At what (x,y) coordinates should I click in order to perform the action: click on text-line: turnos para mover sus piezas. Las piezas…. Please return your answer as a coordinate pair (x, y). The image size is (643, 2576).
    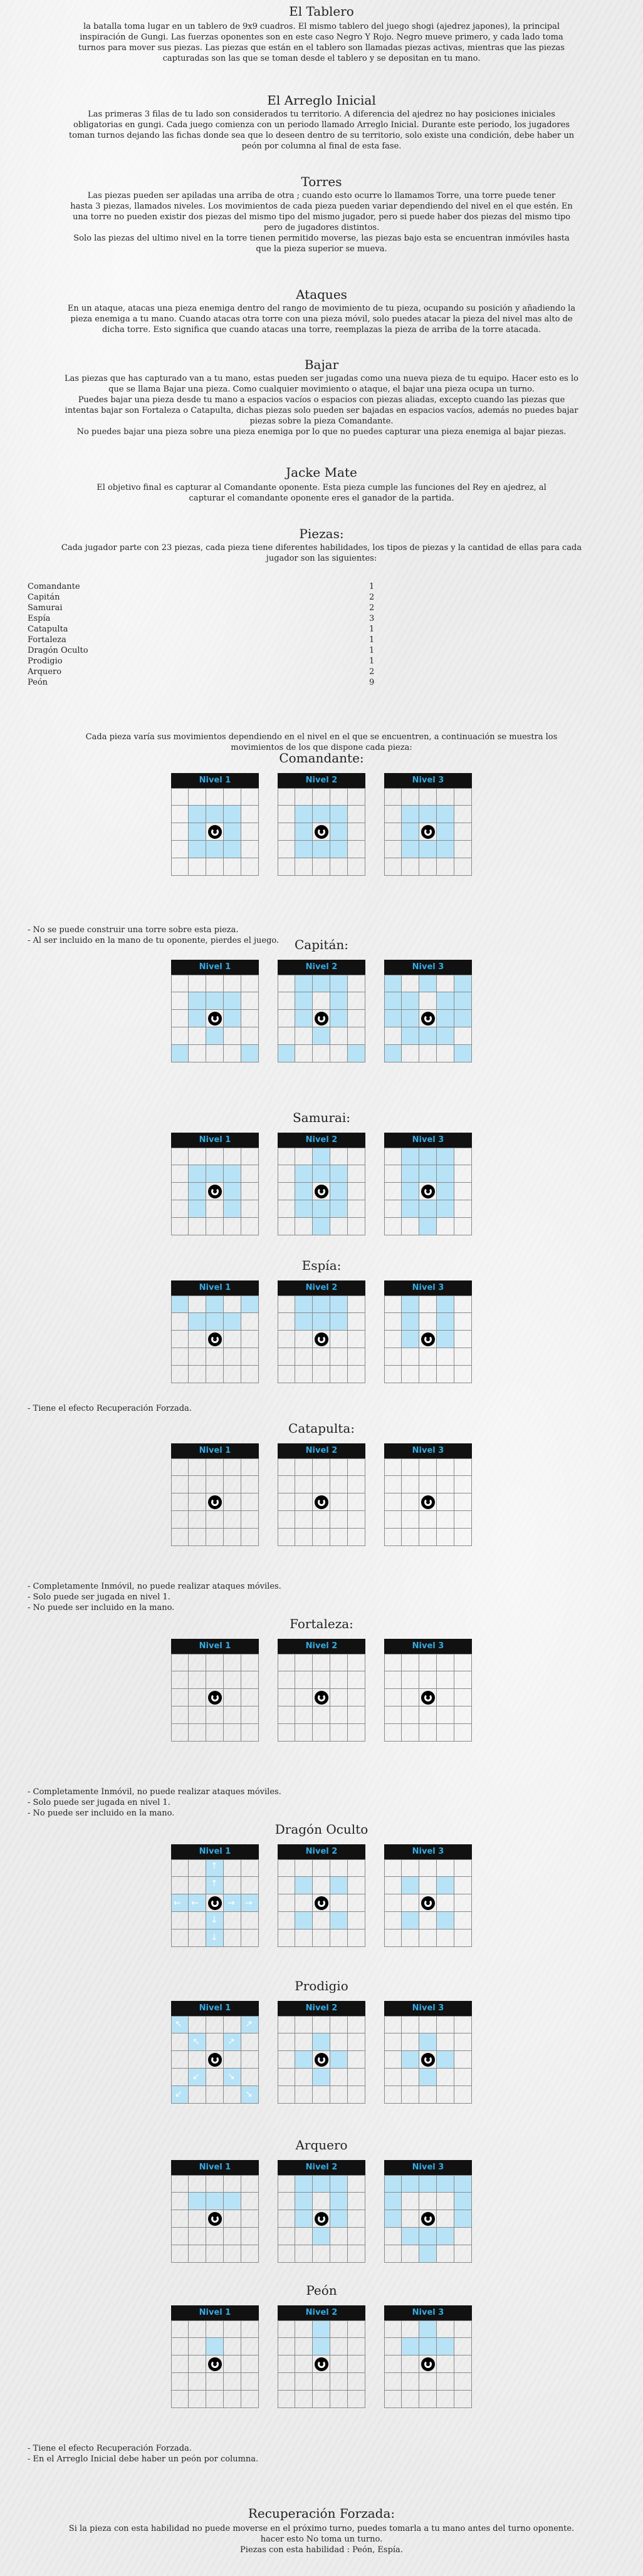
    Looking at the image, I should click on (321, 48).